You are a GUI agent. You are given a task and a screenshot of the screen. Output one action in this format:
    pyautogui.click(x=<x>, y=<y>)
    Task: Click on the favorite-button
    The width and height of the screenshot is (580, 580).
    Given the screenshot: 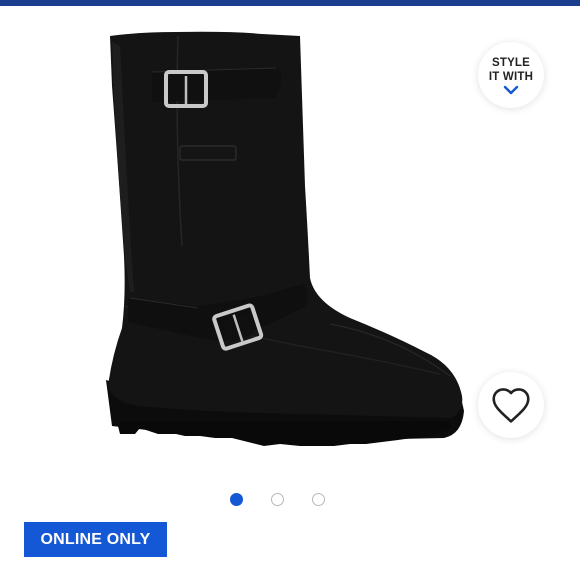 What is the action you would take?
    pyautogui.click(x=511, y=405)
    